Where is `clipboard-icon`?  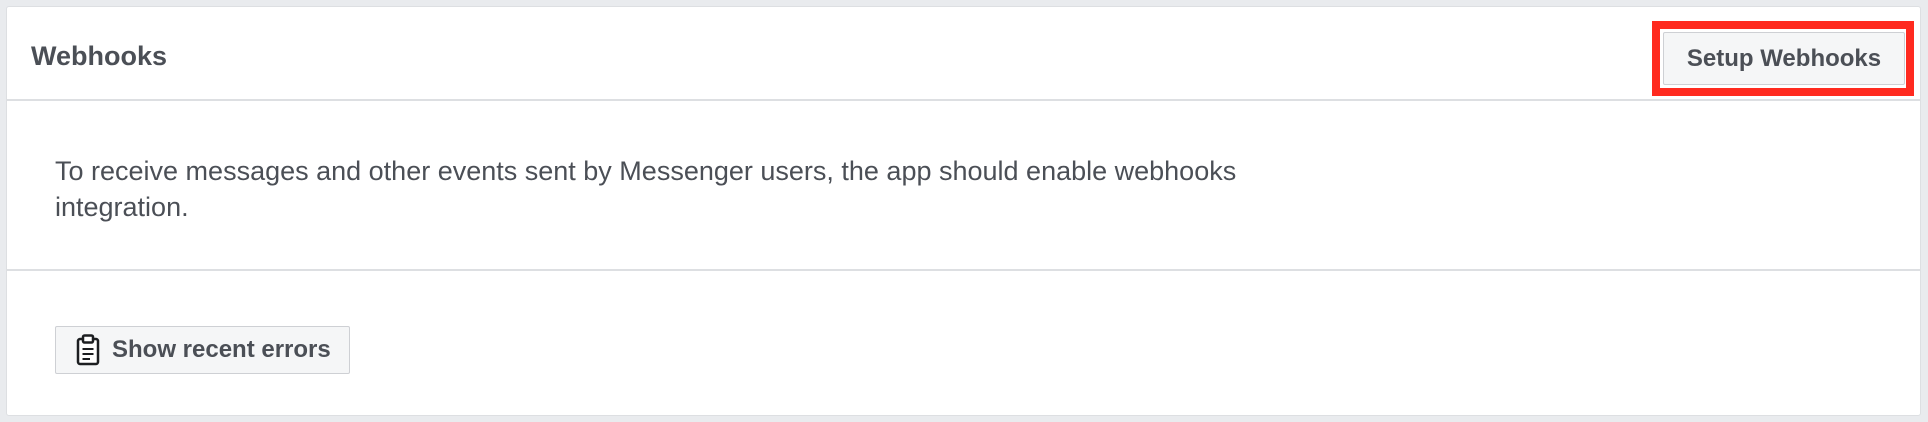
clipboard-icon is located at coordinates (88, 350).